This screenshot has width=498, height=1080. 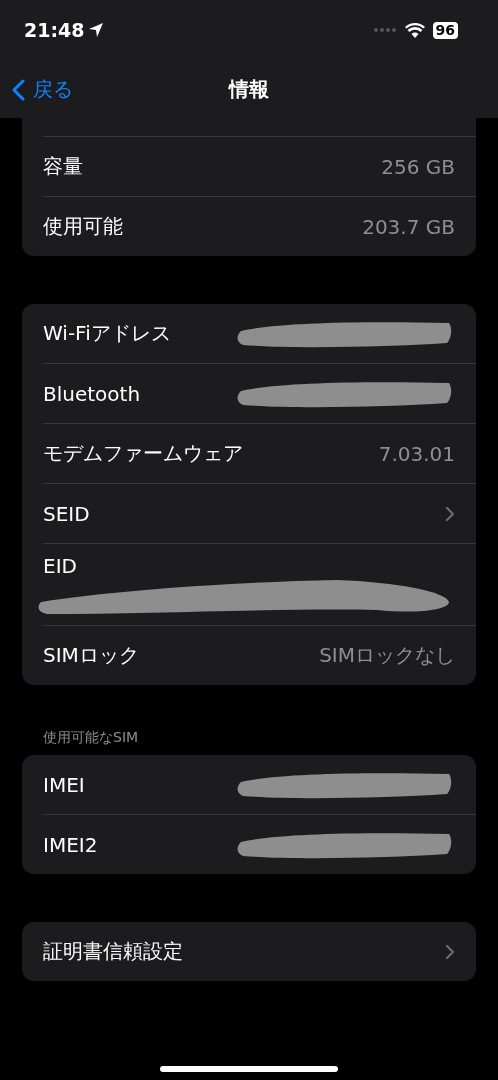 I want to click on row-label: SEID, so click(x=66, y=513).